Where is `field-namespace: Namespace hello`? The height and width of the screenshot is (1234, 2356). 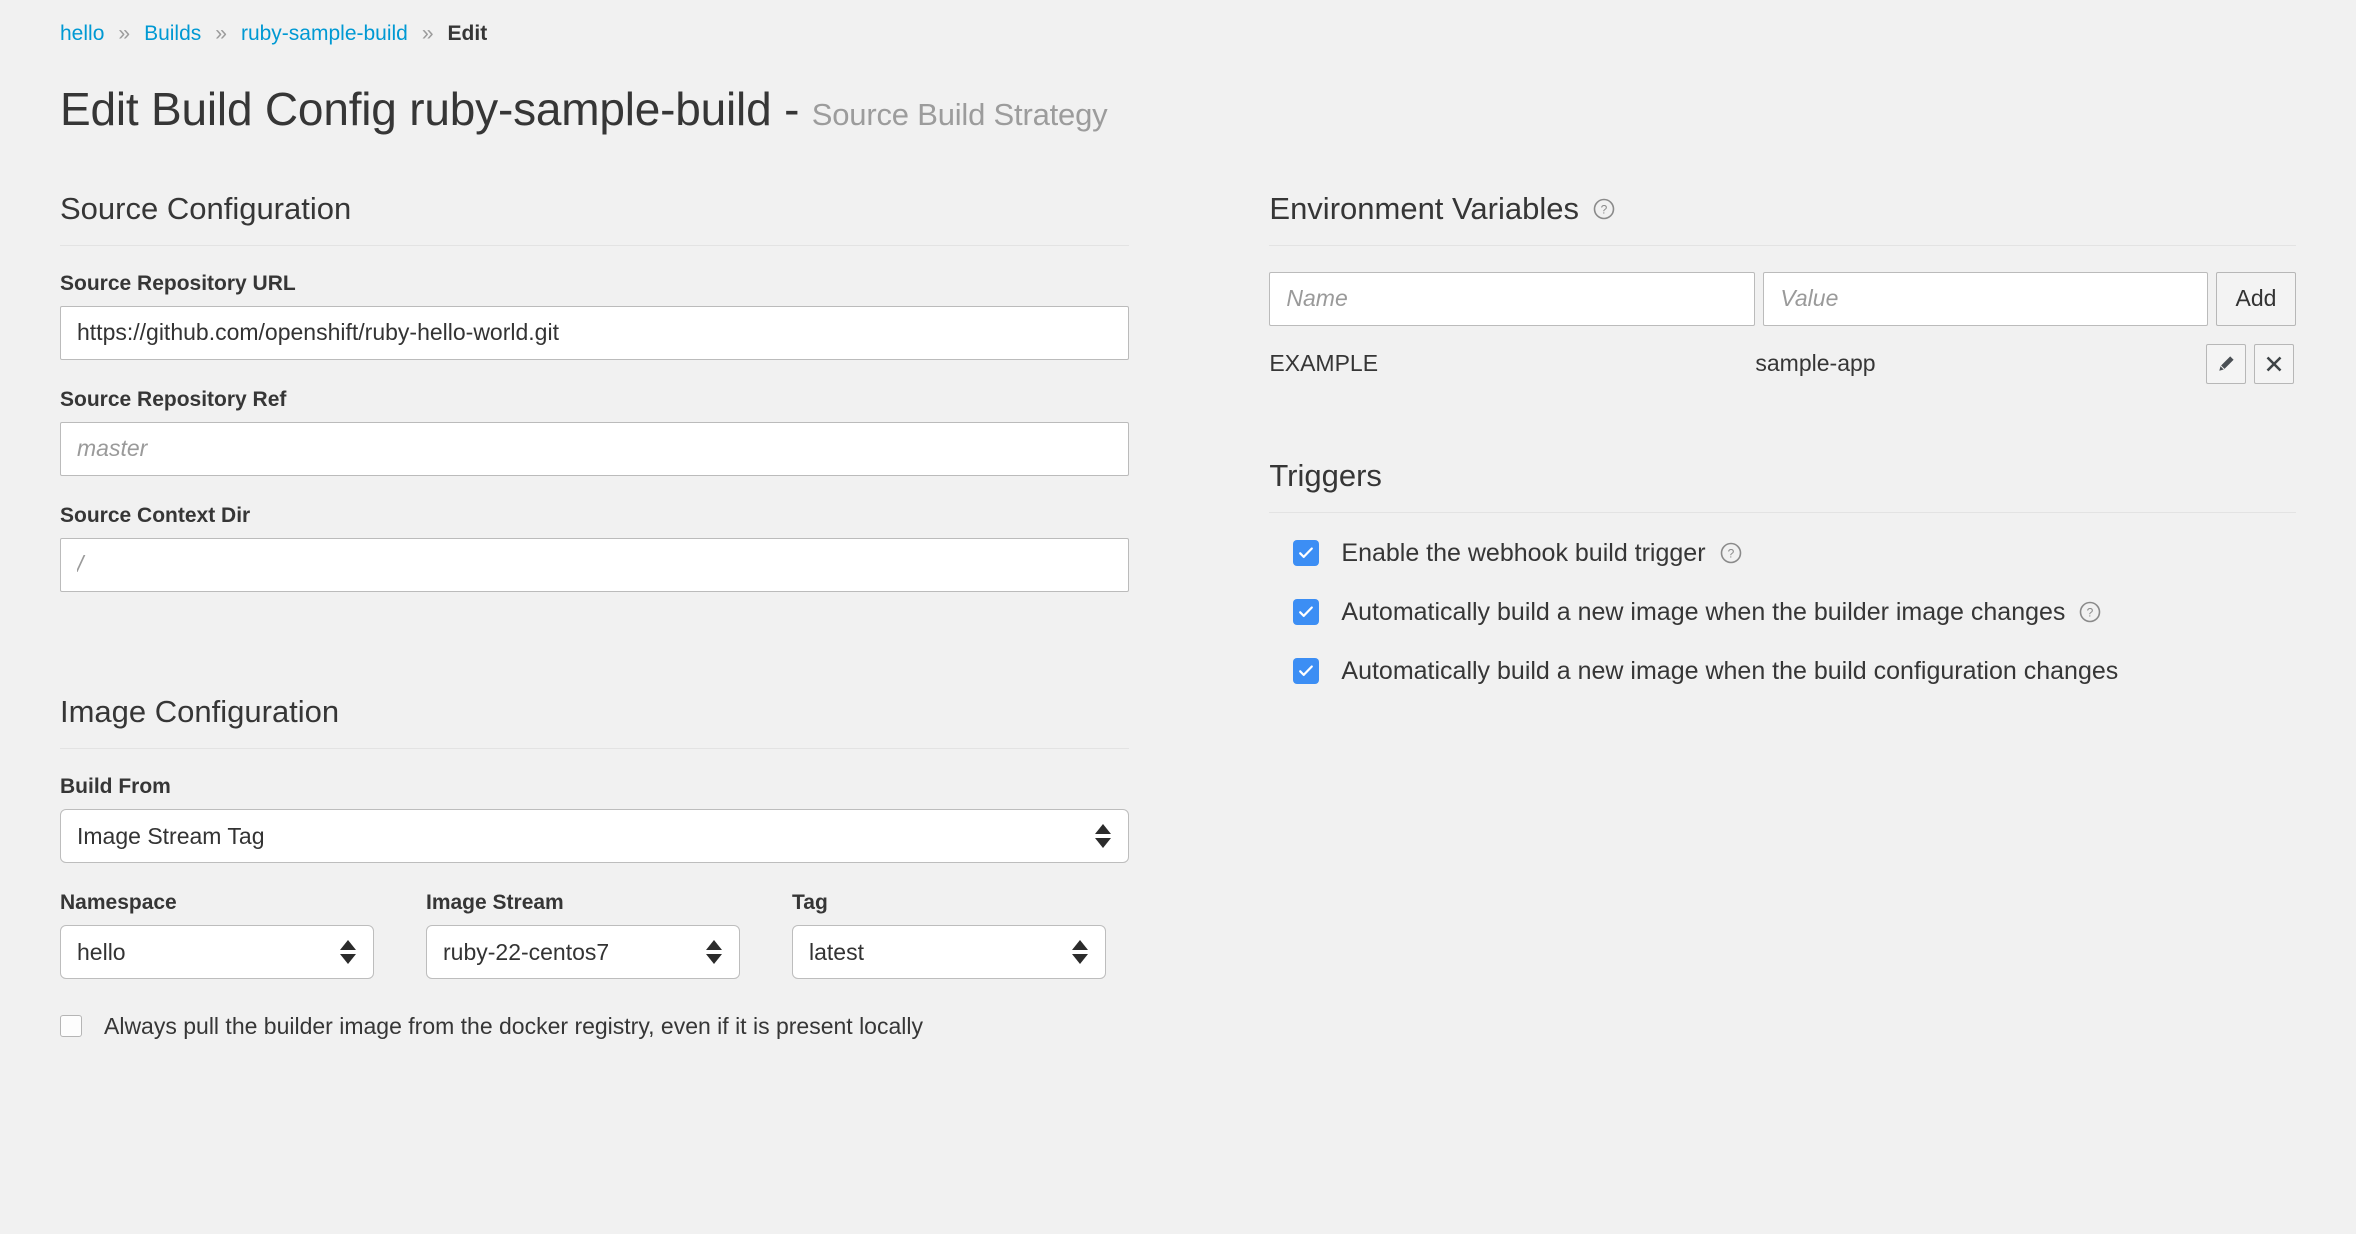
field-namespace: Namespace hello is located at coordinates (217, 935).